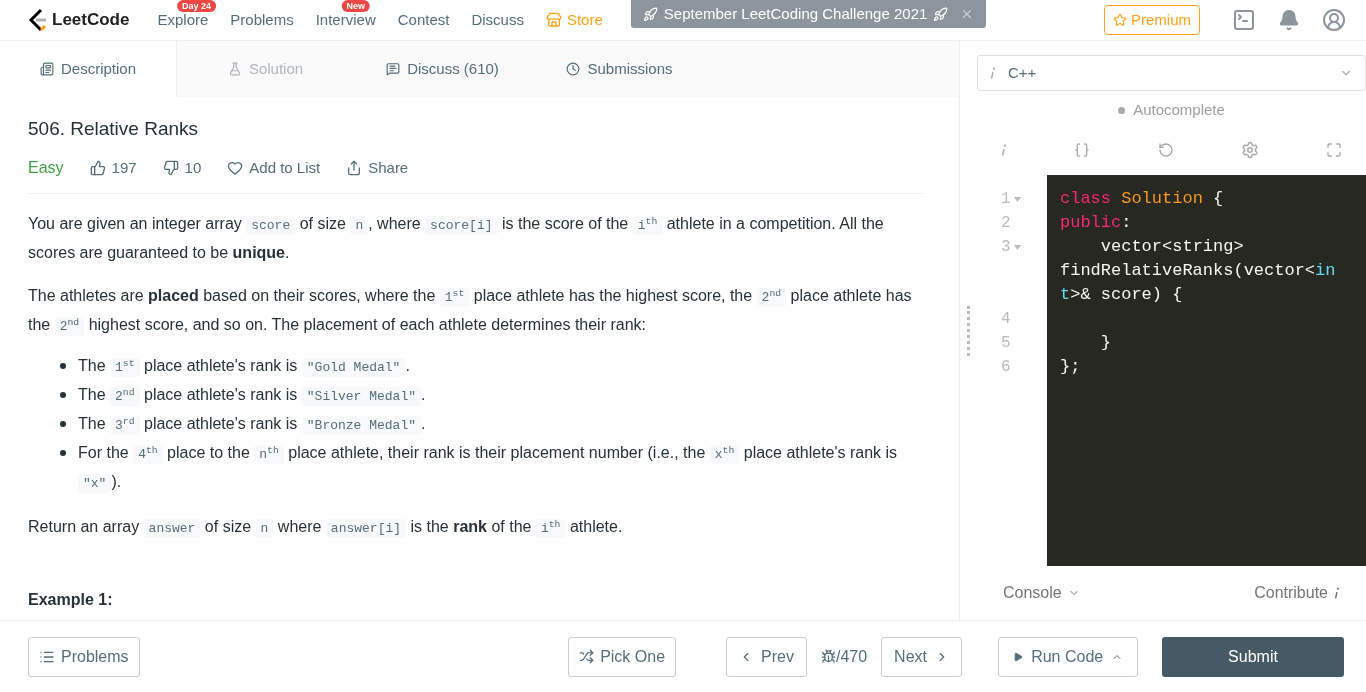  I want to click on code-line: public:, so click(1096, 223).